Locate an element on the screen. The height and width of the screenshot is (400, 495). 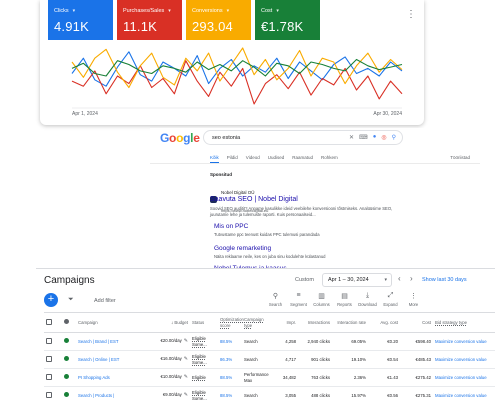
budget-cell: €10.00/day ✎ is located at coordinates (164, 377).